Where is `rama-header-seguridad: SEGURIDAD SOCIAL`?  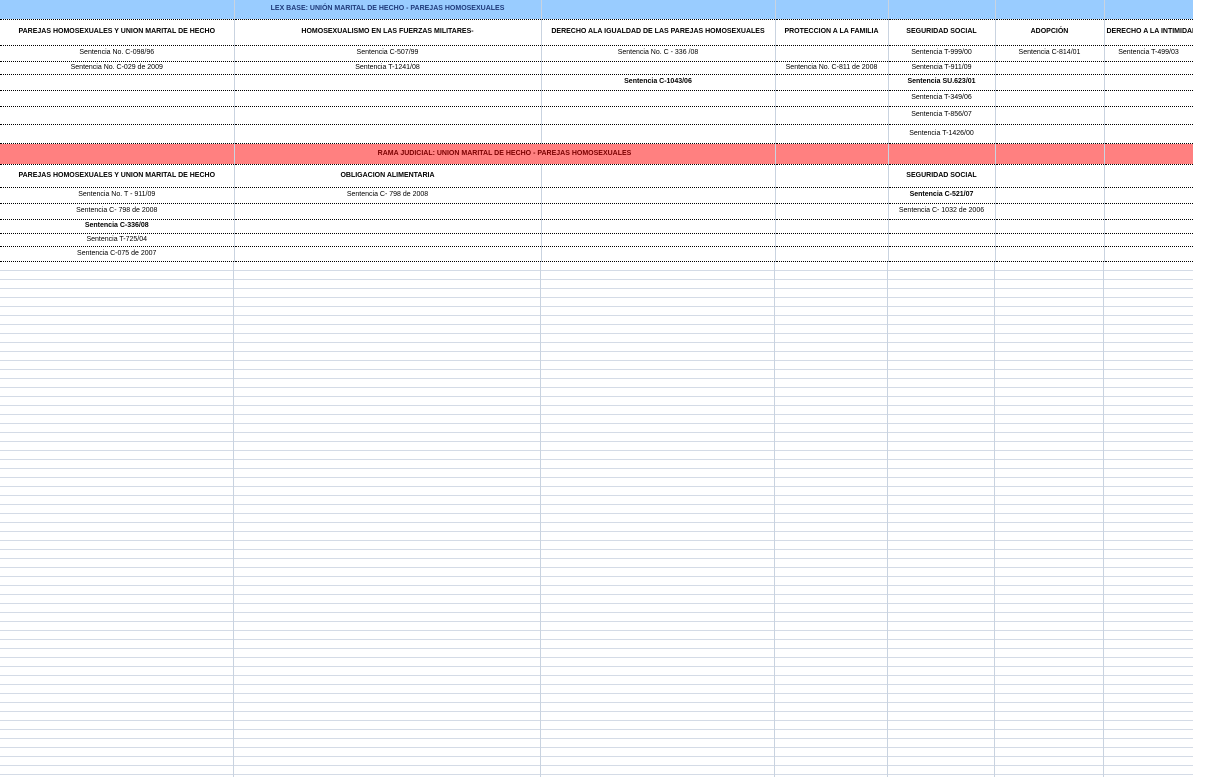 rama-header-seguridad: SEGURIDAD SOCIAL is located at coordinates (942, 176).